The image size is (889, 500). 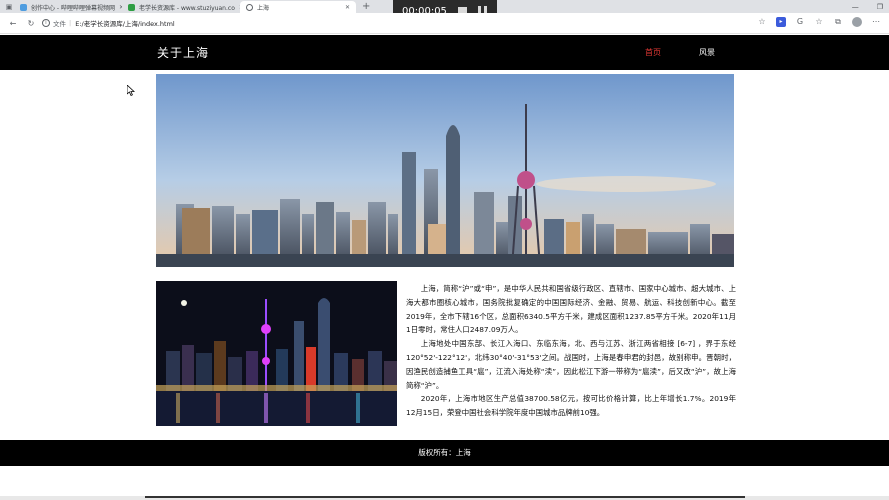 What do you see at coordinates (876, 22) in the screenshot?
I see `more-menu-icon: ⋯` at bounding box center [876, 22].